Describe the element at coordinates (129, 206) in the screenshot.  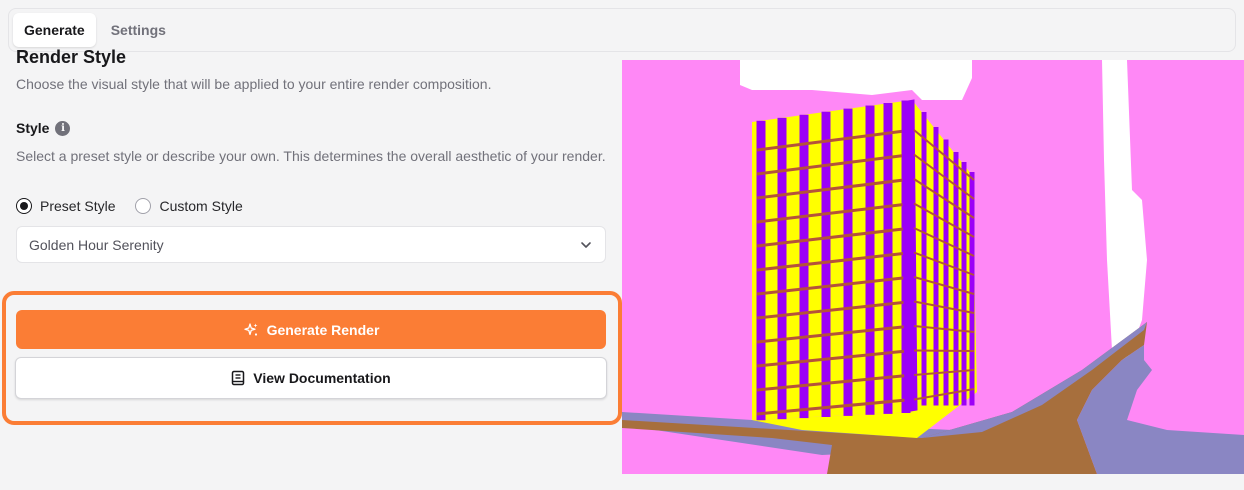
I see `style-mode-radio-group: Preset Style Custom Style` at that location.